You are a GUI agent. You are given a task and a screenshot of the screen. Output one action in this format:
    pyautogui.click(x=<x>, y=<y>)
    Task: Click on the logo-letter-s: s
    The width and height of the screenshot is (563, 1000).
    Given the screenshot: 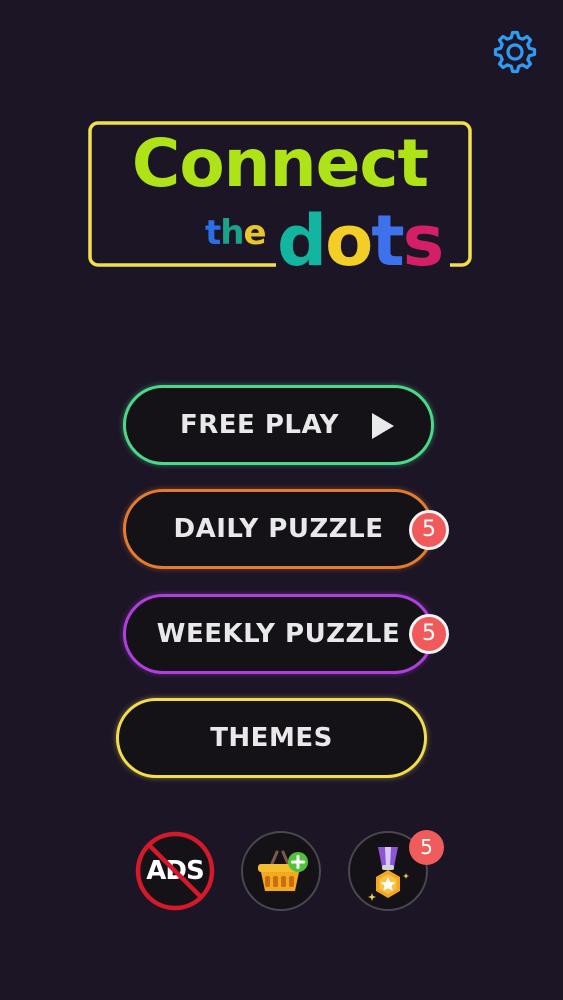 What is the action you would take?
    pyautogui.click(x=423, y=241)
    